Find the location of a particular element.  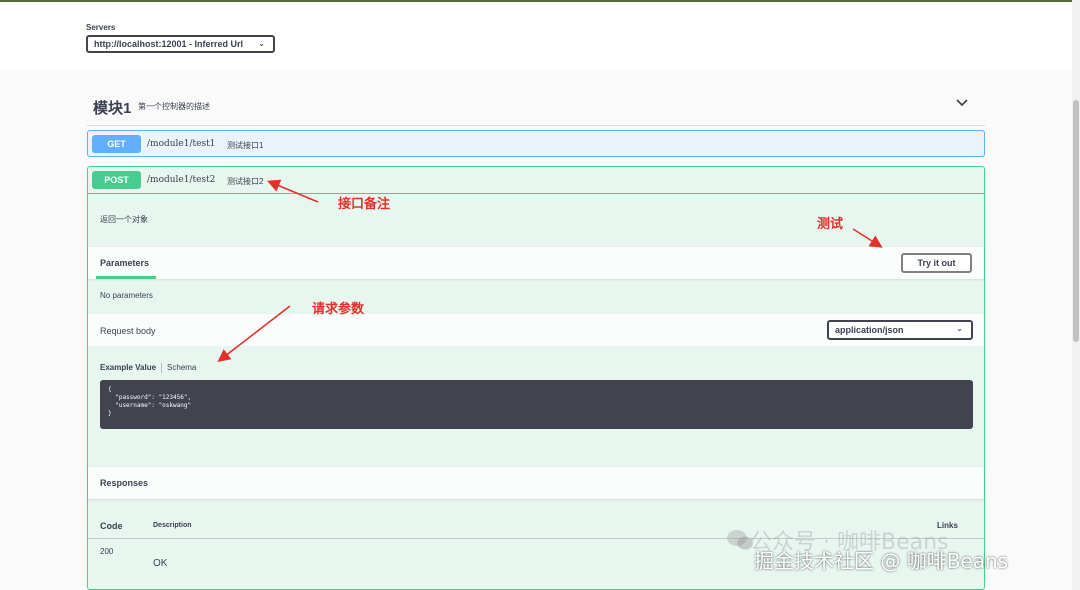

operation-get-test1: GET /module1/test1 测试接口1 is located at coordinates (536, 143).